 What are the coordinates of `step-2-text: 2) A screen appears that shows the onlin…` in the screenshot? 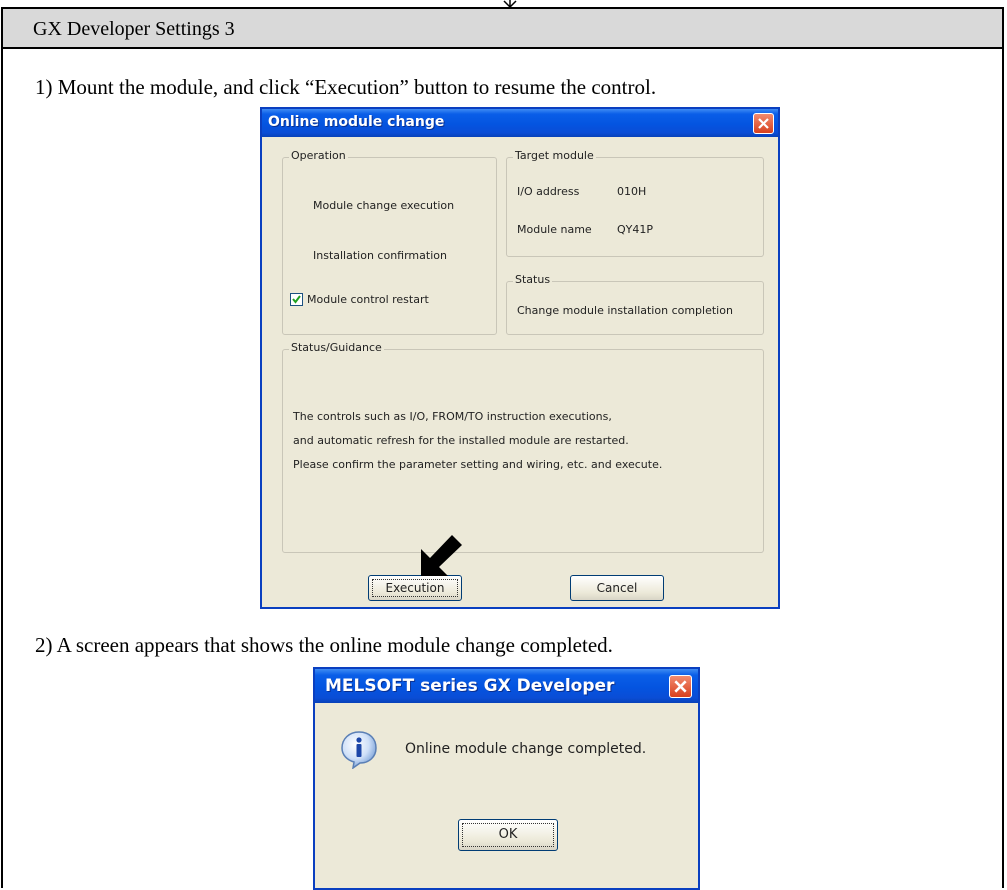 It's located at (324, 645).